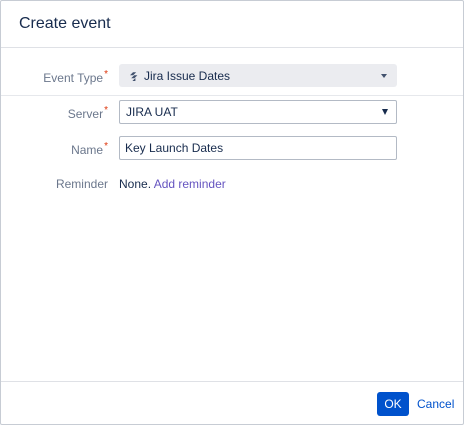 The image size is (466, 427). What do you see at coordinates (258, 75) in the screenshot?
I see `event-type-select: Jira Issue Dates` at bounding box center [258, 75].